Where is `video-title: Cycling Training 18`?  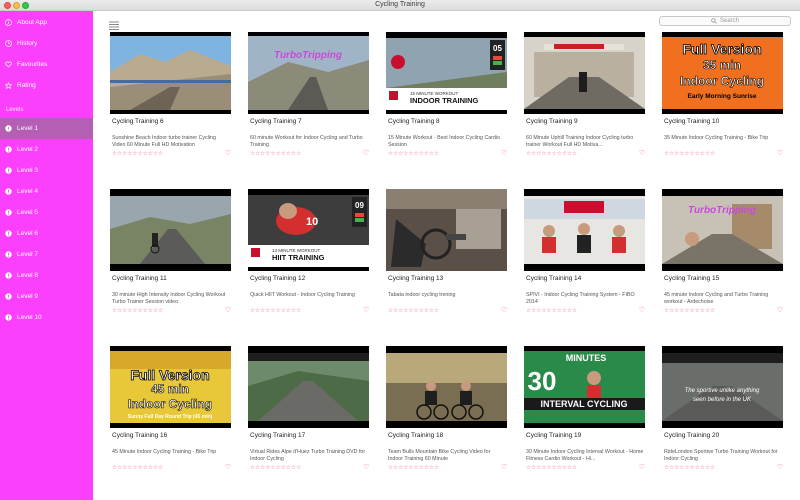
video-title: Cycling Training 18 is located at coordinates (415, 435).